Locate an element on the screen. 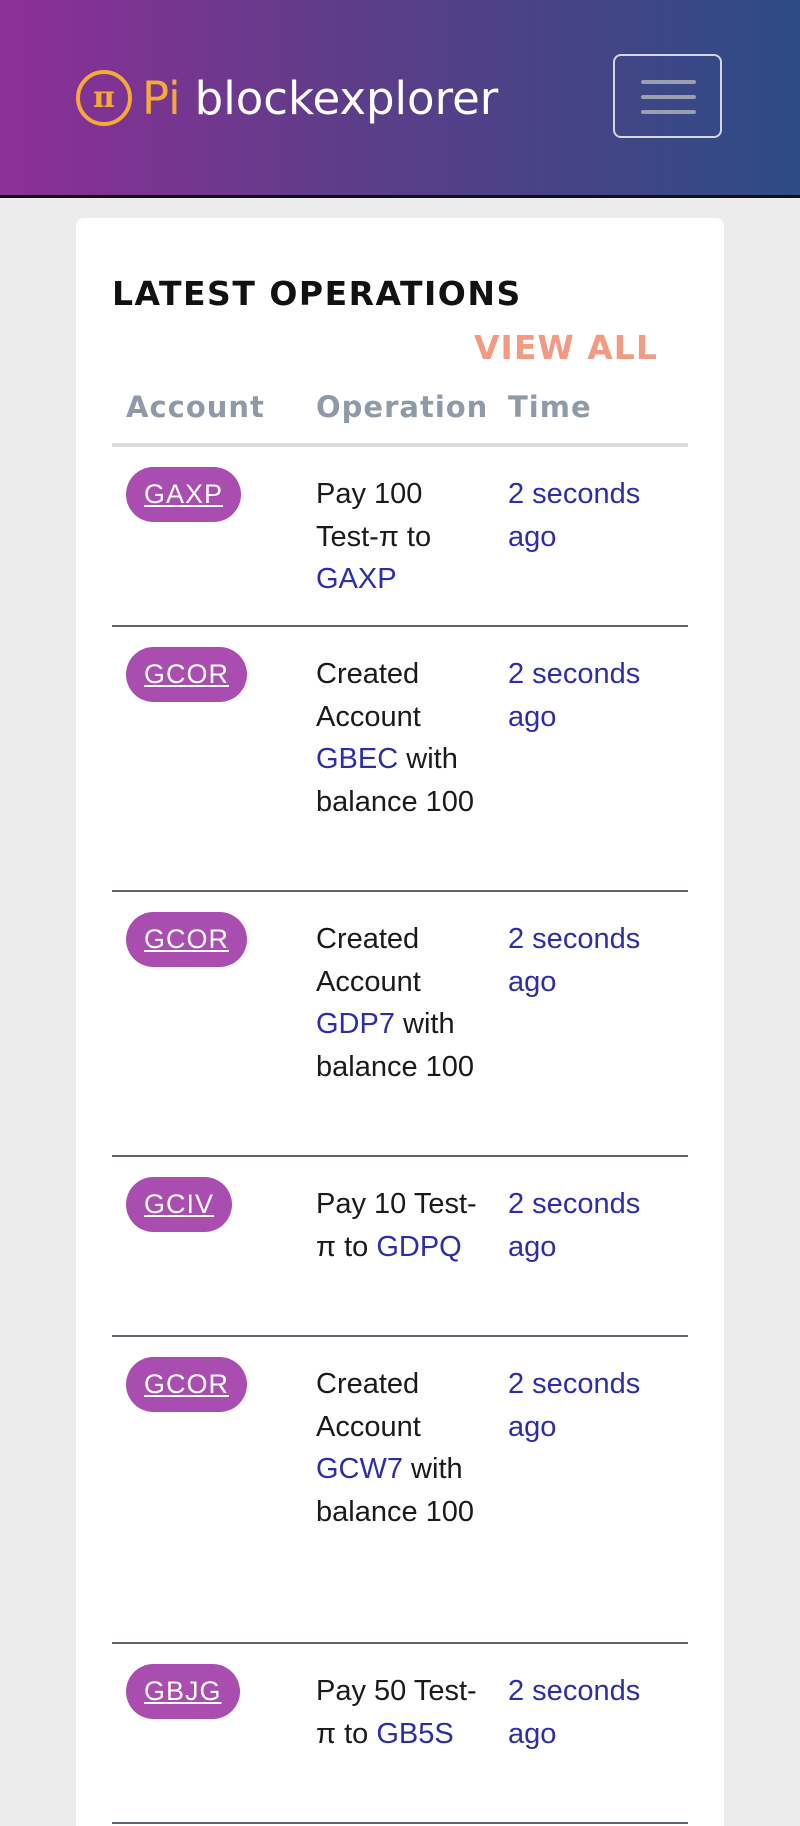  row-divider is located at coordinates (400, 1823).